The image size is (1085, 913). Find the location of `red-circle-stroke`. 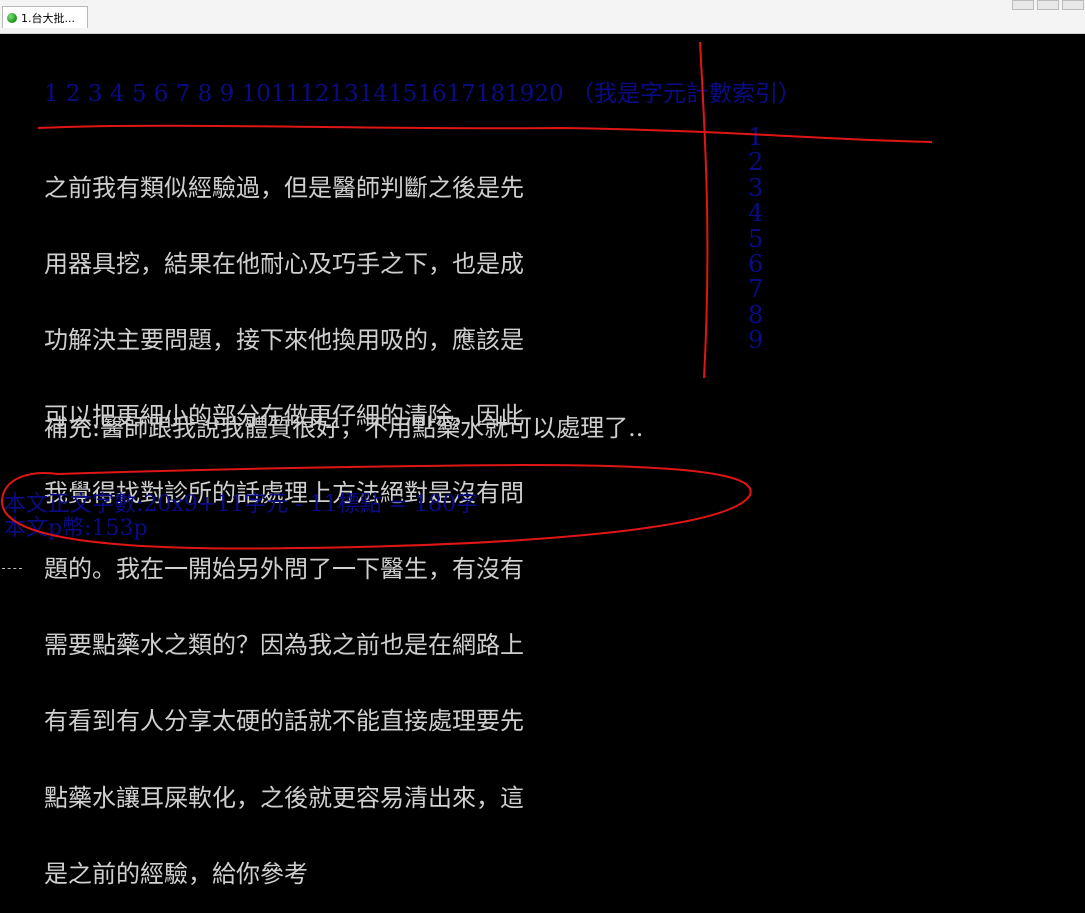

red-circle-stroke is located at coordinates (376, 507).